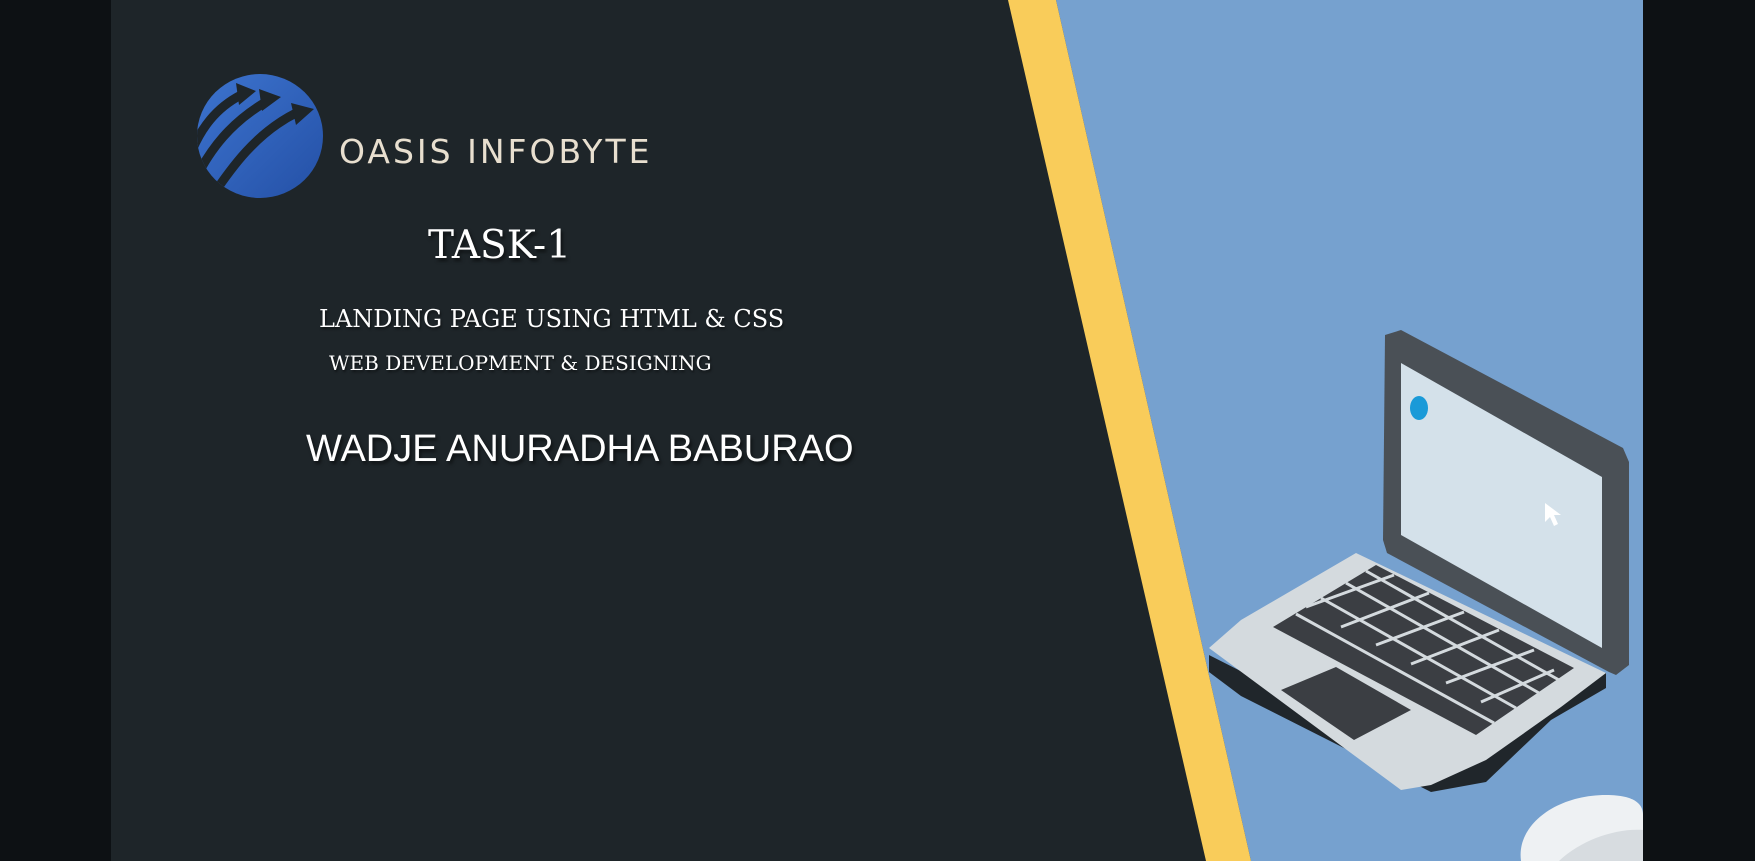 This screenshot has height=861, width=1755. I want to click on subtitle-landing-page: LANDING PAGE USING HTML & CSS, so click(552, 319).